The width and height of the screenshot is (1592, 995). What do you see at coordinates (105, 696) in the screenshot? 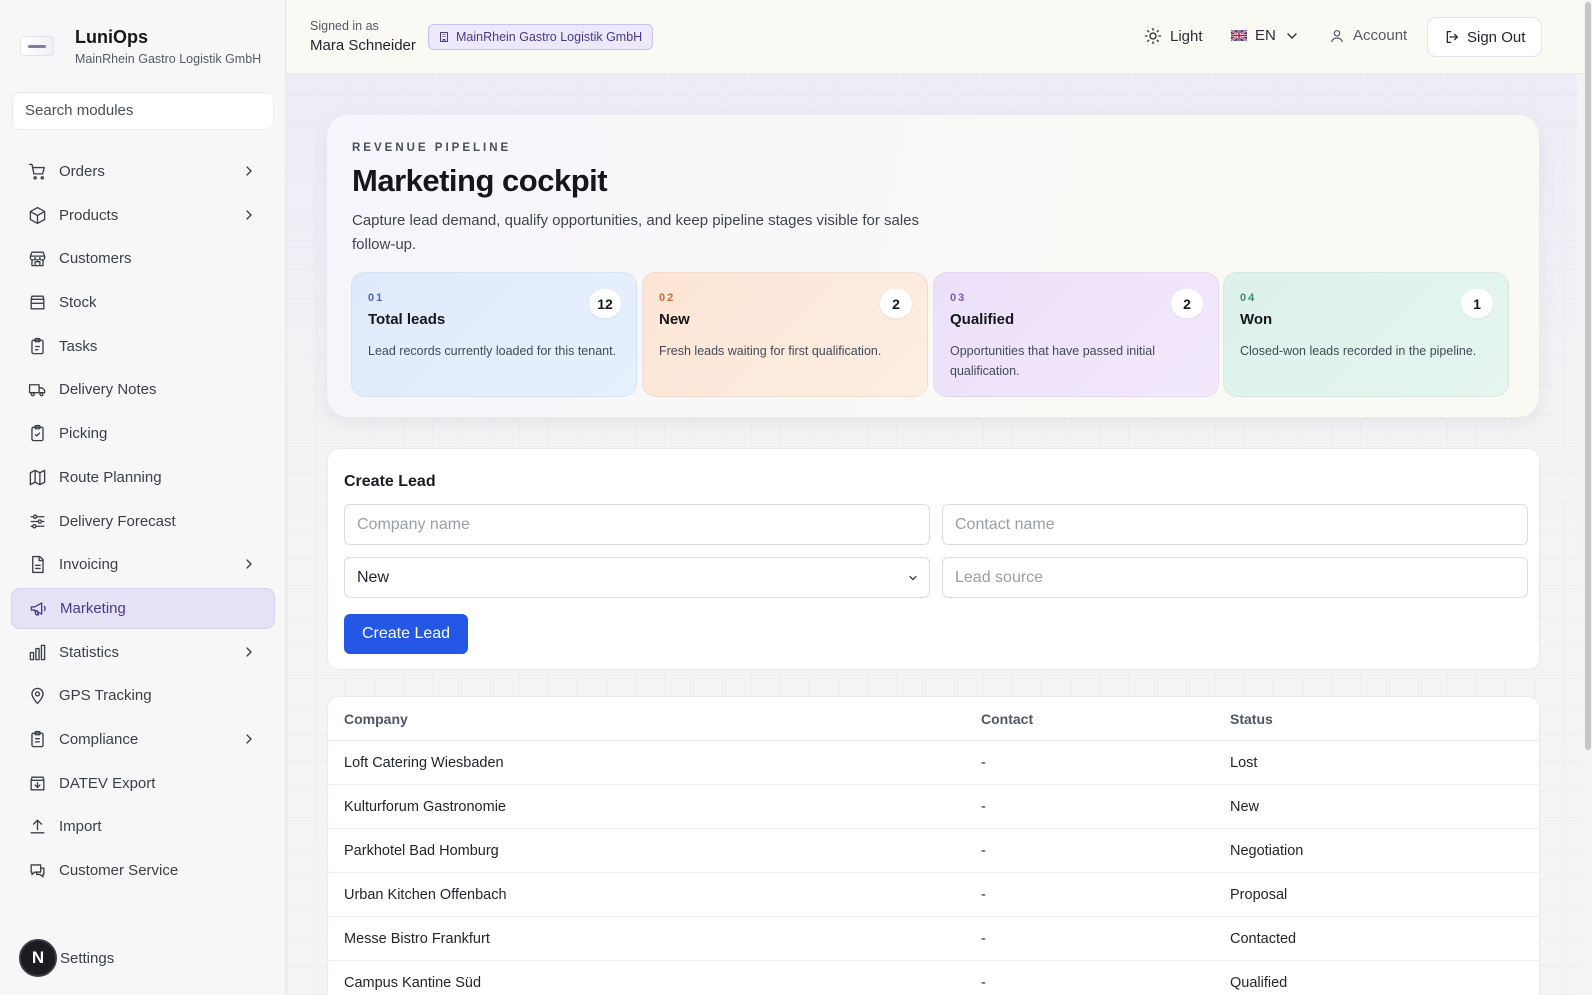
I see `sidebar-item-label: GPS Tracking` at bounding box center [105, 696].